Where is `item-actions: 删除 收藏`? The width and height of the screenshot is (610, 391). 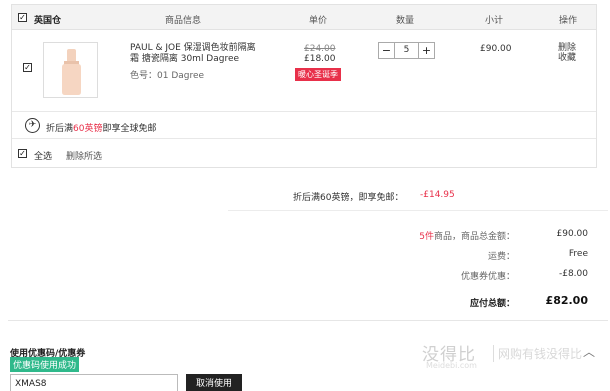
item-actions: 删除 收藏 is located at coordinates (567, 53).